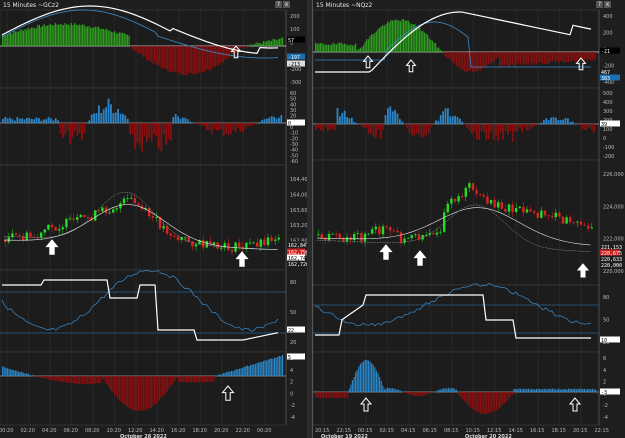 The width and height of the screenshot is (625, 438). I want to click on time-tick-label: 04:20, so click(49, 431).